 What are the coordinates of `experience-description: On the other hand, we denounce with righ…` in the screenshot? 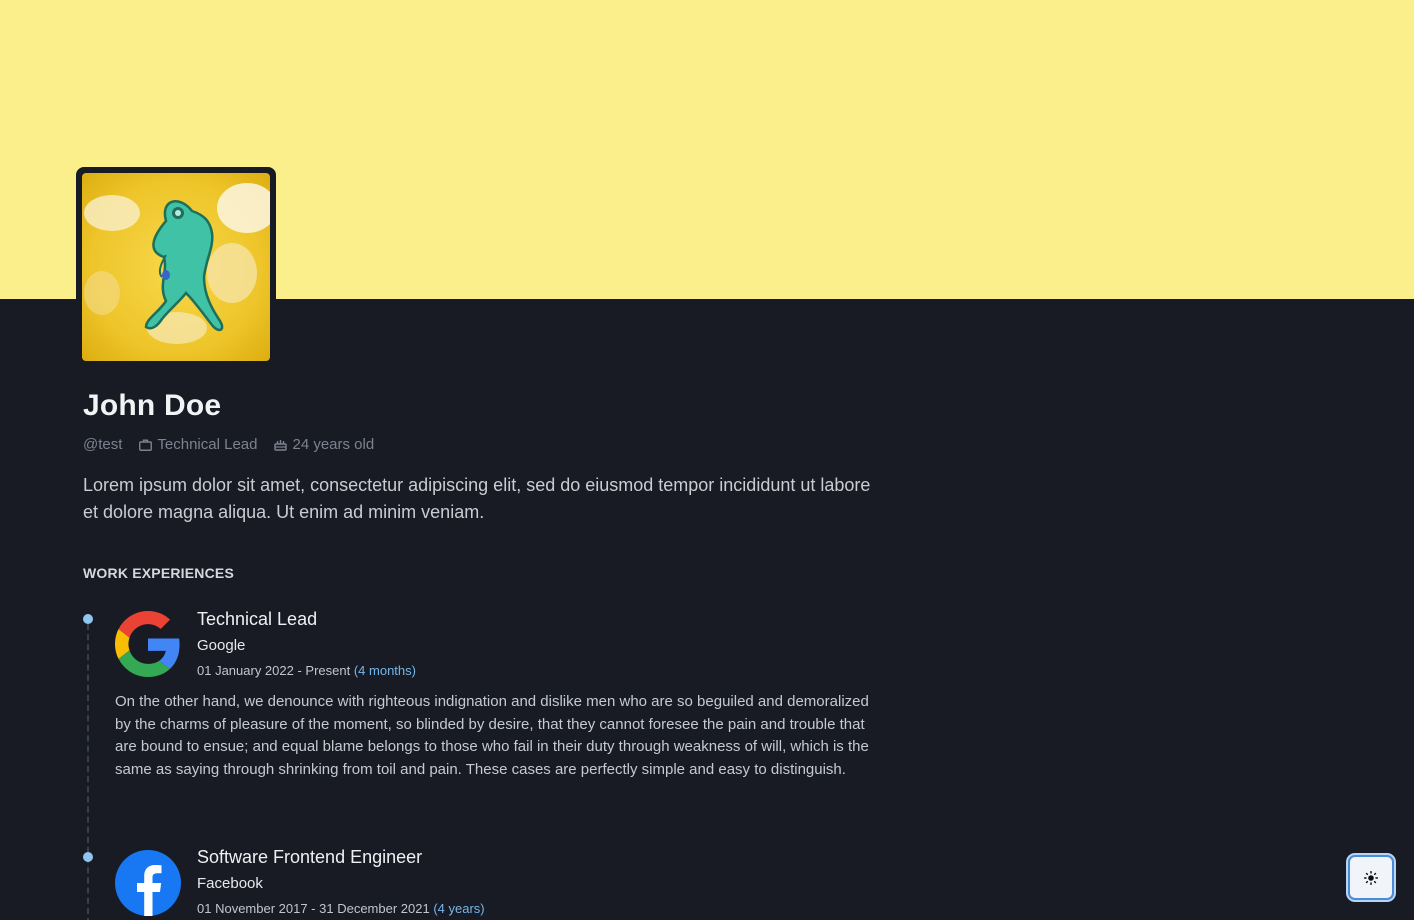 It's located at (492, 735).